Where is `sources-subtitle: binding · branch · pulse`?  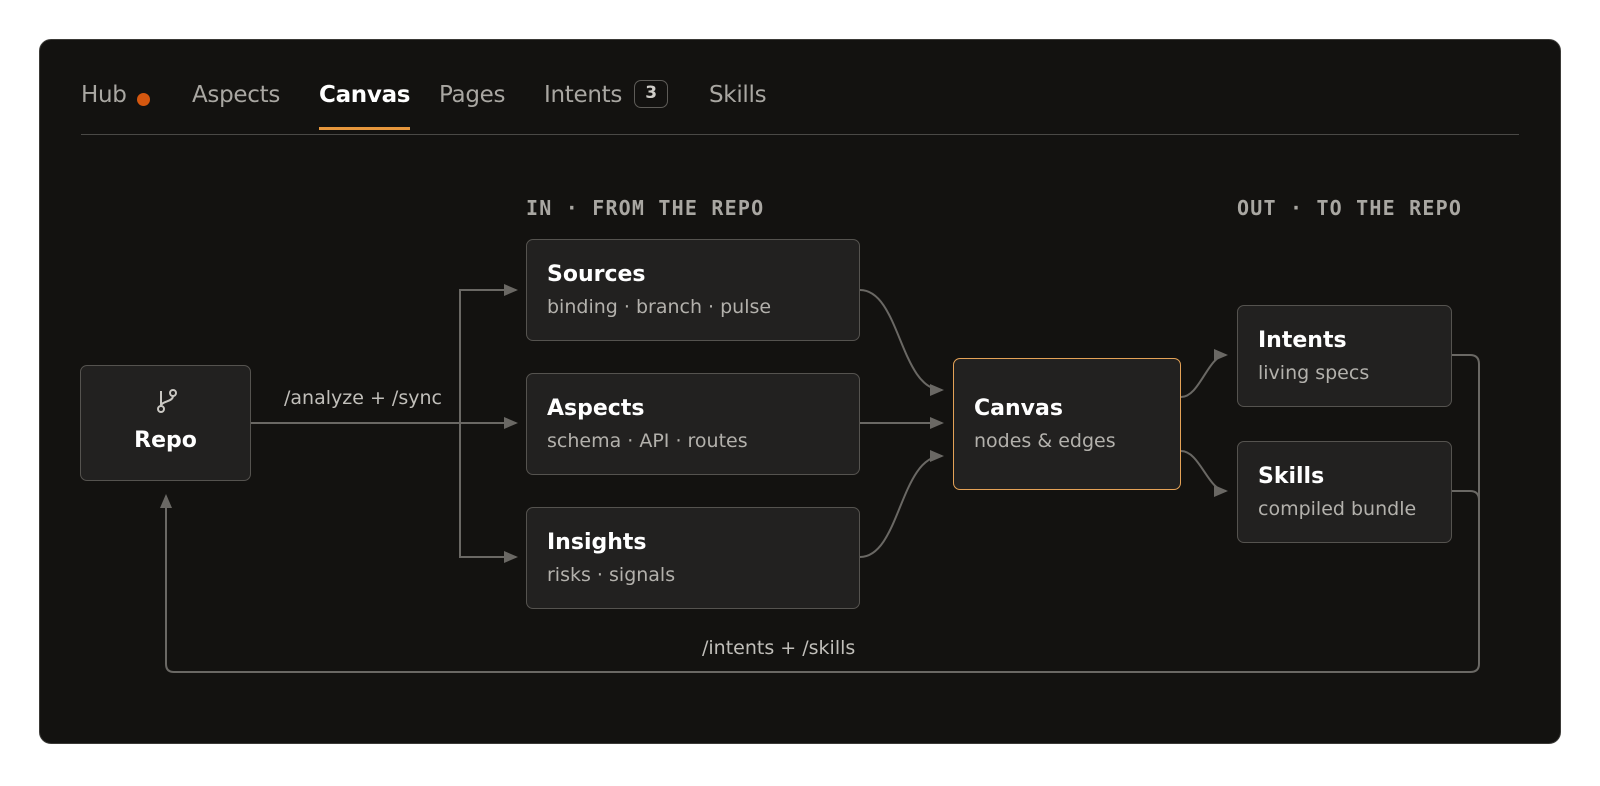
sources-subtitle: binding · branch · pulse is located at coordinates (659, 307).